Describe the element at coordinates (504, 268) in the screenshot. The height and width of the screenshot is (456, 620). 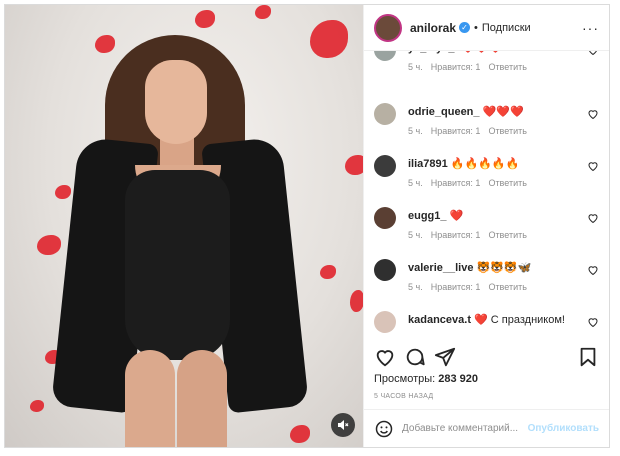
I see `comment-text: 🐯🐯🐯🦋` at that location.